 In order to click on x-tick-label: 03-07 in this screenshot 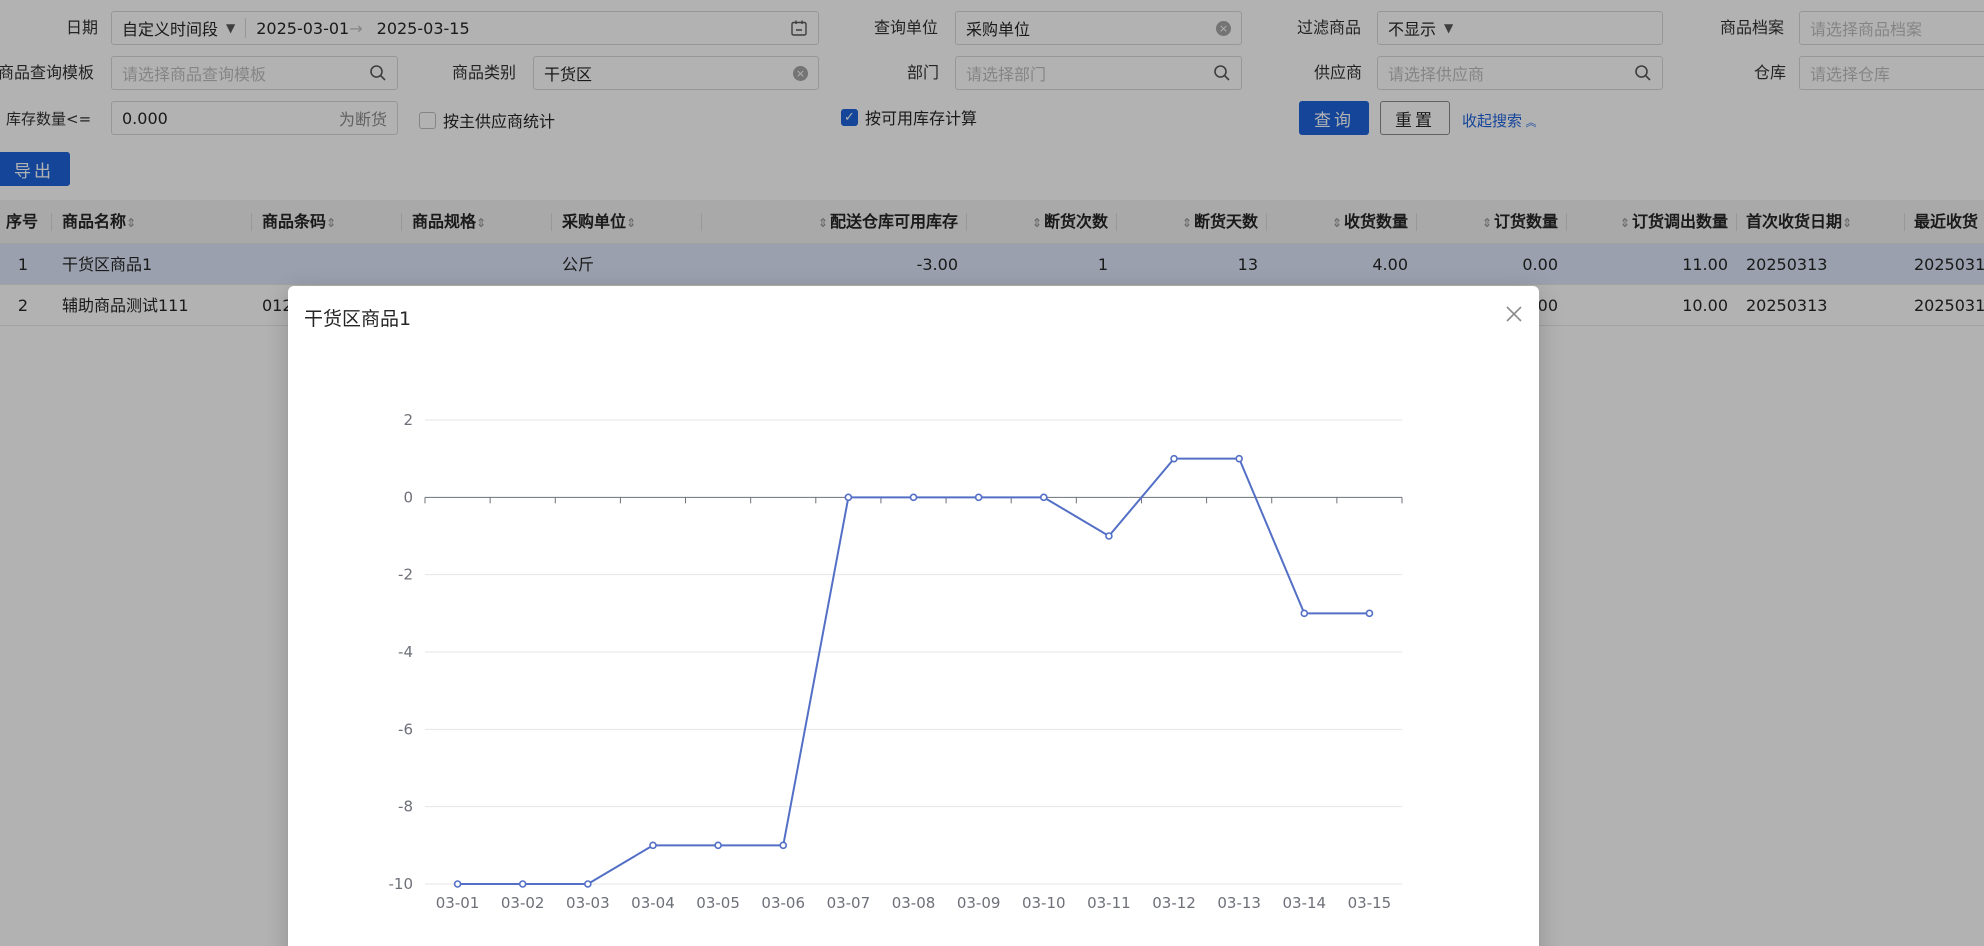, I will do `click(849, 903)`.